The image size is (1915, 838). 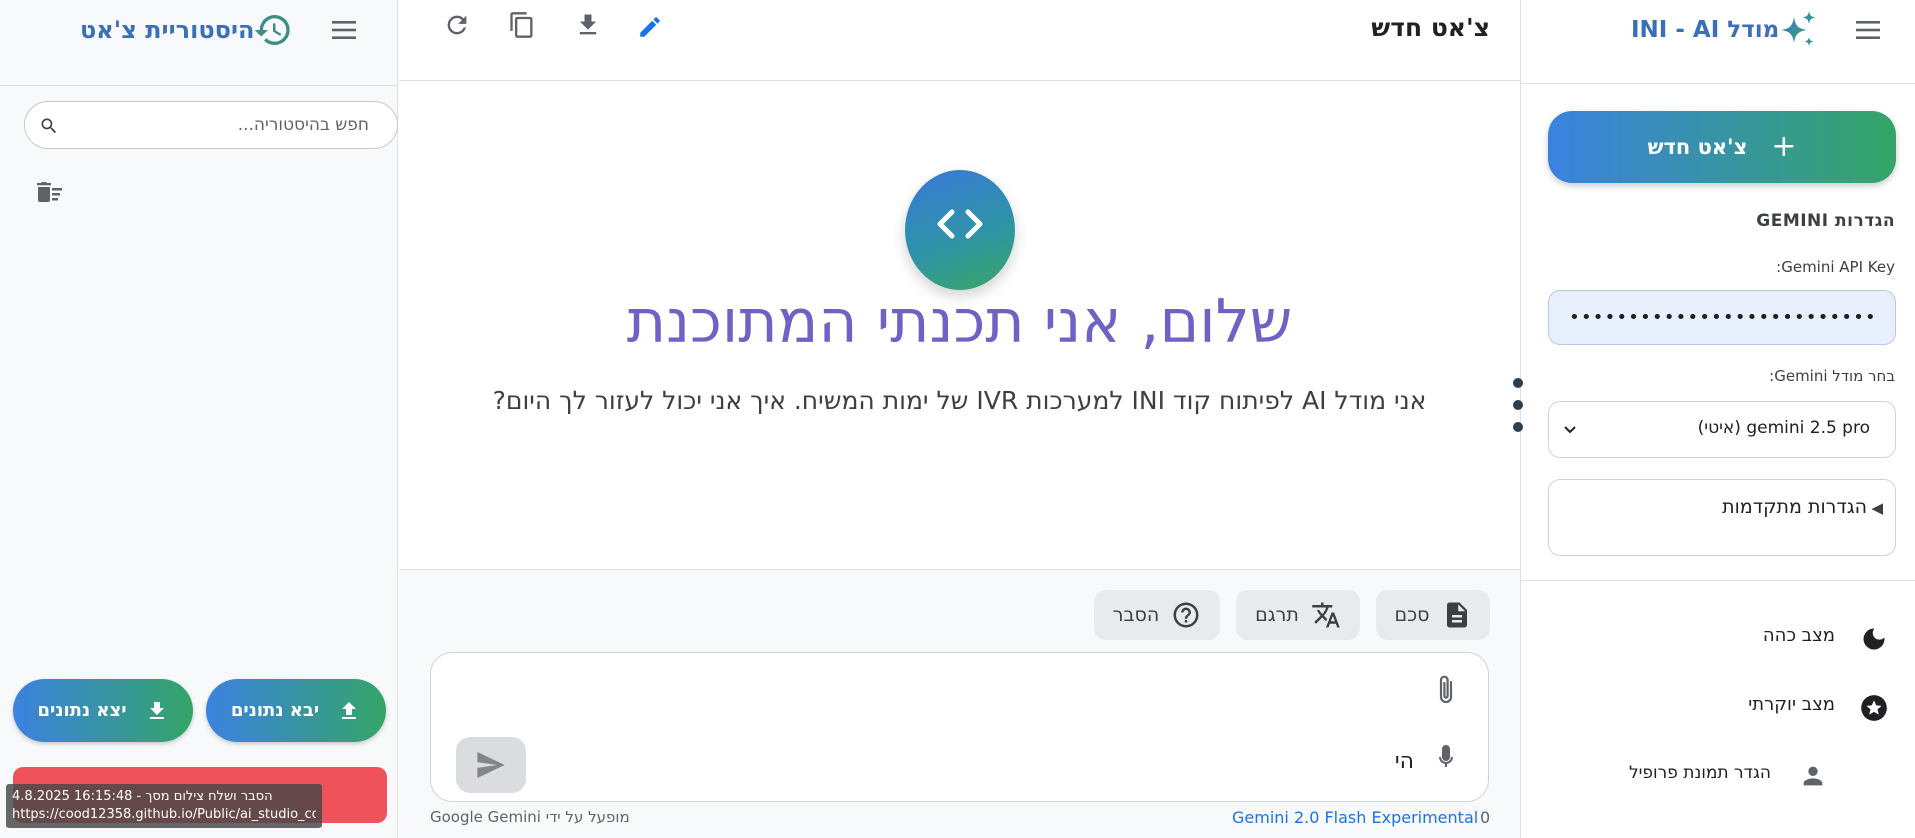 I want to click on translate-icon, so click(x=1326, y=615).